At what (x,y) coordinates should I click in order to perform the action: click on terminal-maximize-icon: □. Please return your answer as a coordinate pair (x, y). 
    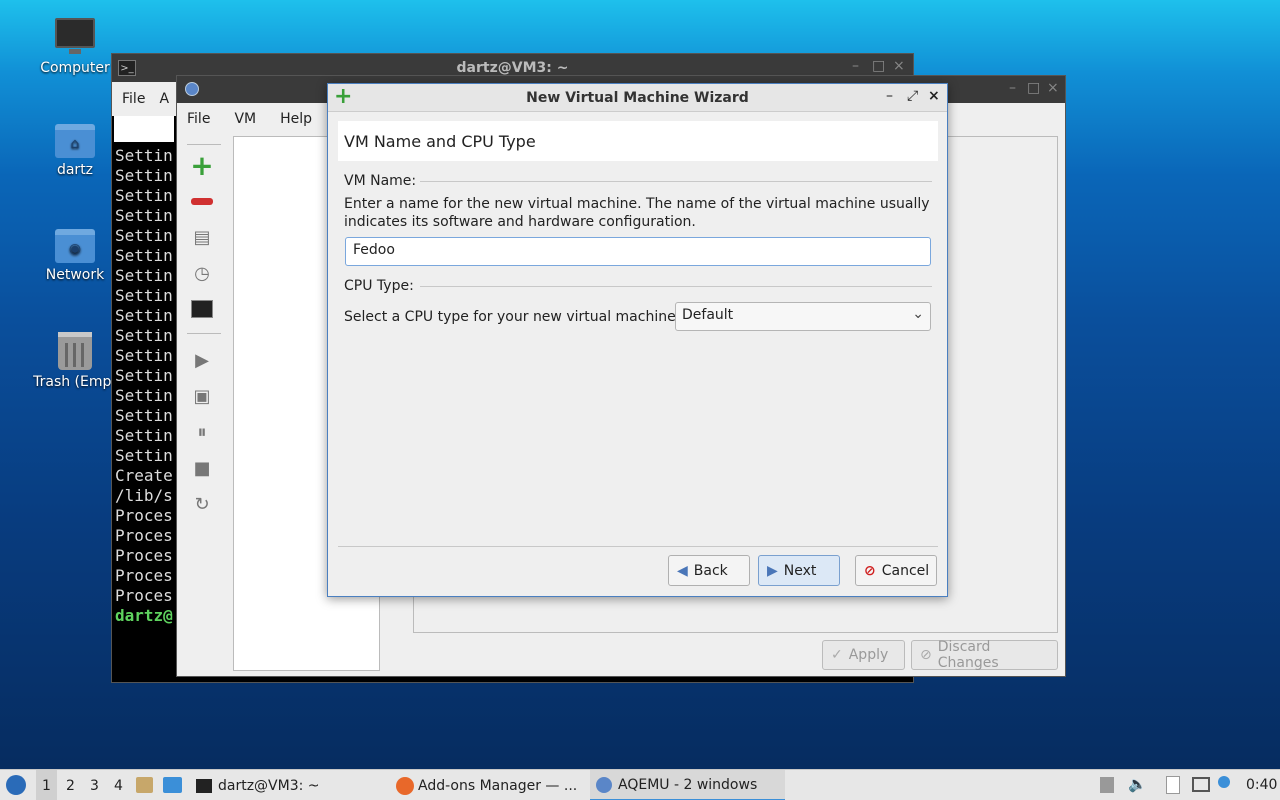
    Looking at the image, I should click on (878, 66).